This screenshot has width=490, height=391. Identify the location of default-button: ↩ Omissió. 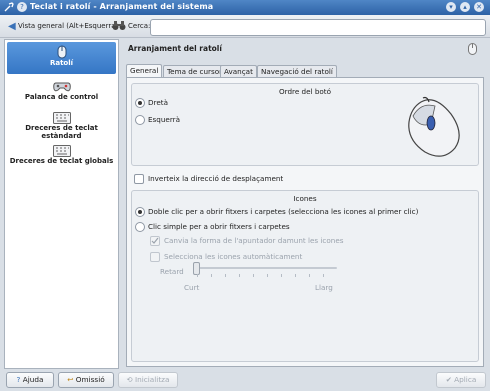
(86, 380).